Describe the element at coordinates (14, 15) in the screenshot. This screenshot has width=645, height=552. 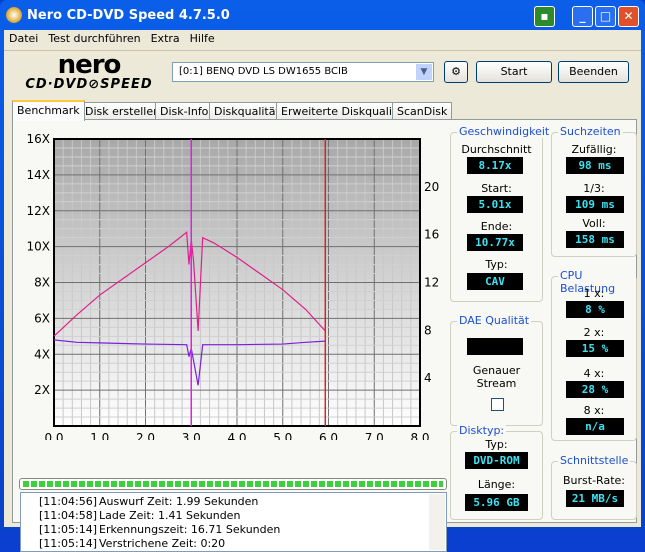
I see `app-icon` at that location.